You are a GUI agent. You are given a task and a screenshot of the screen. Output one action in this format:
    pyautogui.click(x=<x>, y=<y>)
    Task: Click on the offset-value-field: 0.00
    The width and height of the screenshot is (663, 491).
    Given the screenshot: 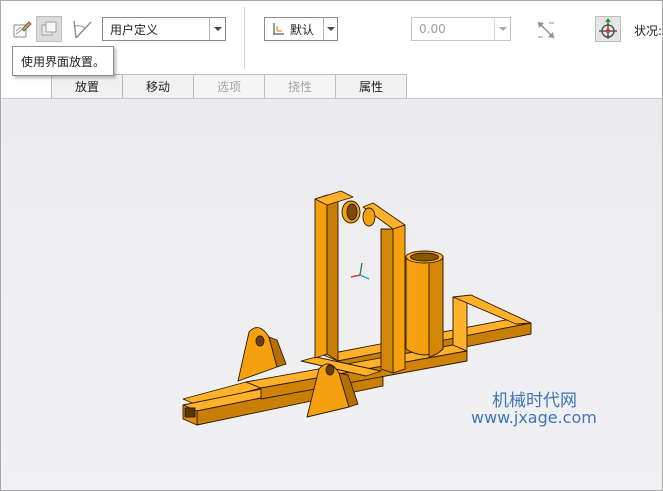 What is the action you would take?
    pyautogui.click(x=461, y=29)
    